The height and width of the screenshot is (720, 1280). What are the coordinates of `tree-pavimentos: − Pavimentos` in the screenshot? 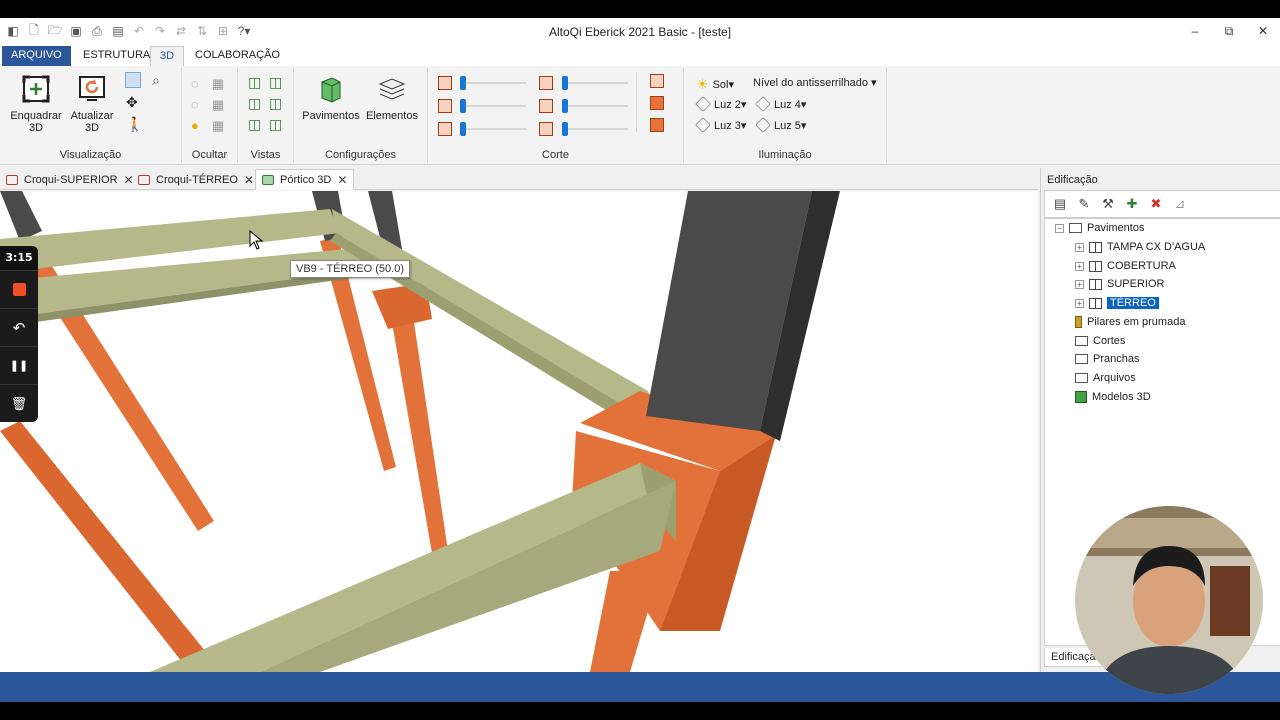 It's located at (1099, 228).